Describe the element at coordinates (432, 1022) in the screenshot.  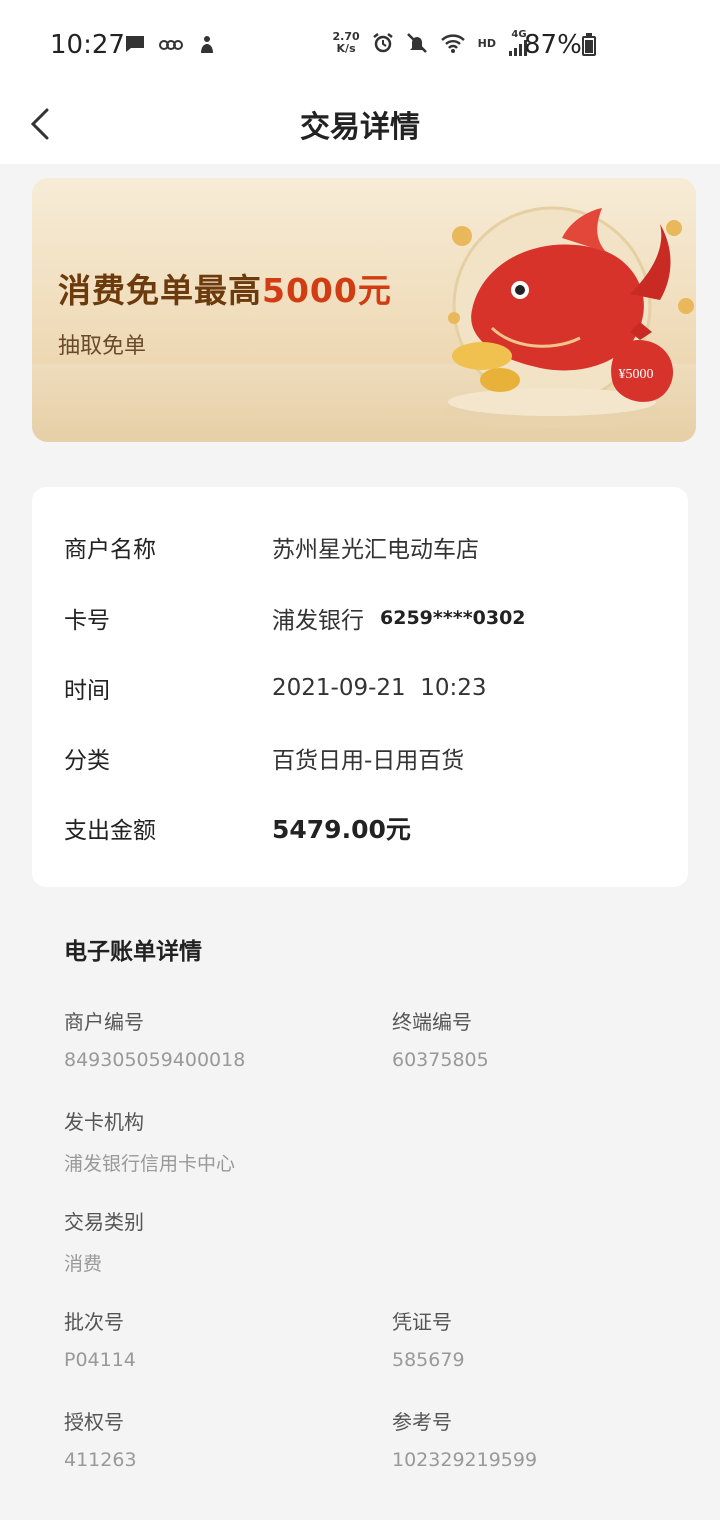
I see `terminal-no-label: 终端编号` at that location.